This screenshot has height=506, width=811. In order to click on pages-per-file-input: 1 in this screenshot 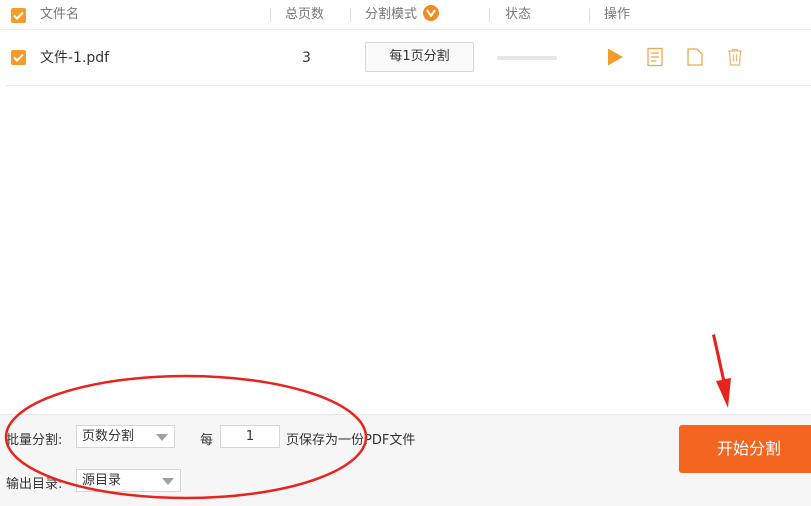, I will do `click(250, 436)`.